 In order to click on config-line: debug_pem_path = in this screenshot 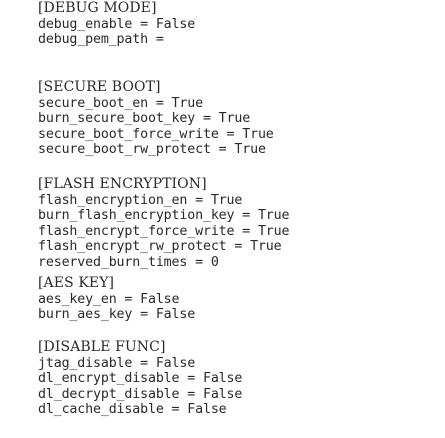, I will do `click(101, 40)`.